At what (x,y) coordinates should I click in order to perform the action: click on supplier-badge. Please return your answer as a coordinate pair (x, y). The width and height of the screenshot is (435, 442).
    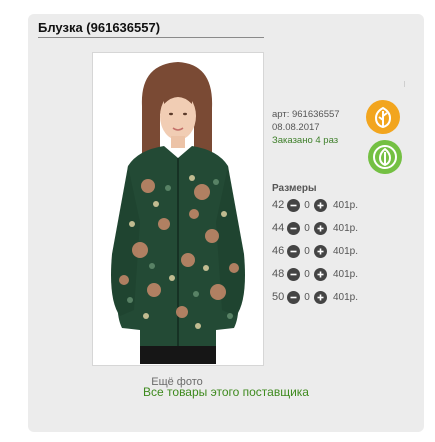
    Looking at the image, I should click on (383, 117).